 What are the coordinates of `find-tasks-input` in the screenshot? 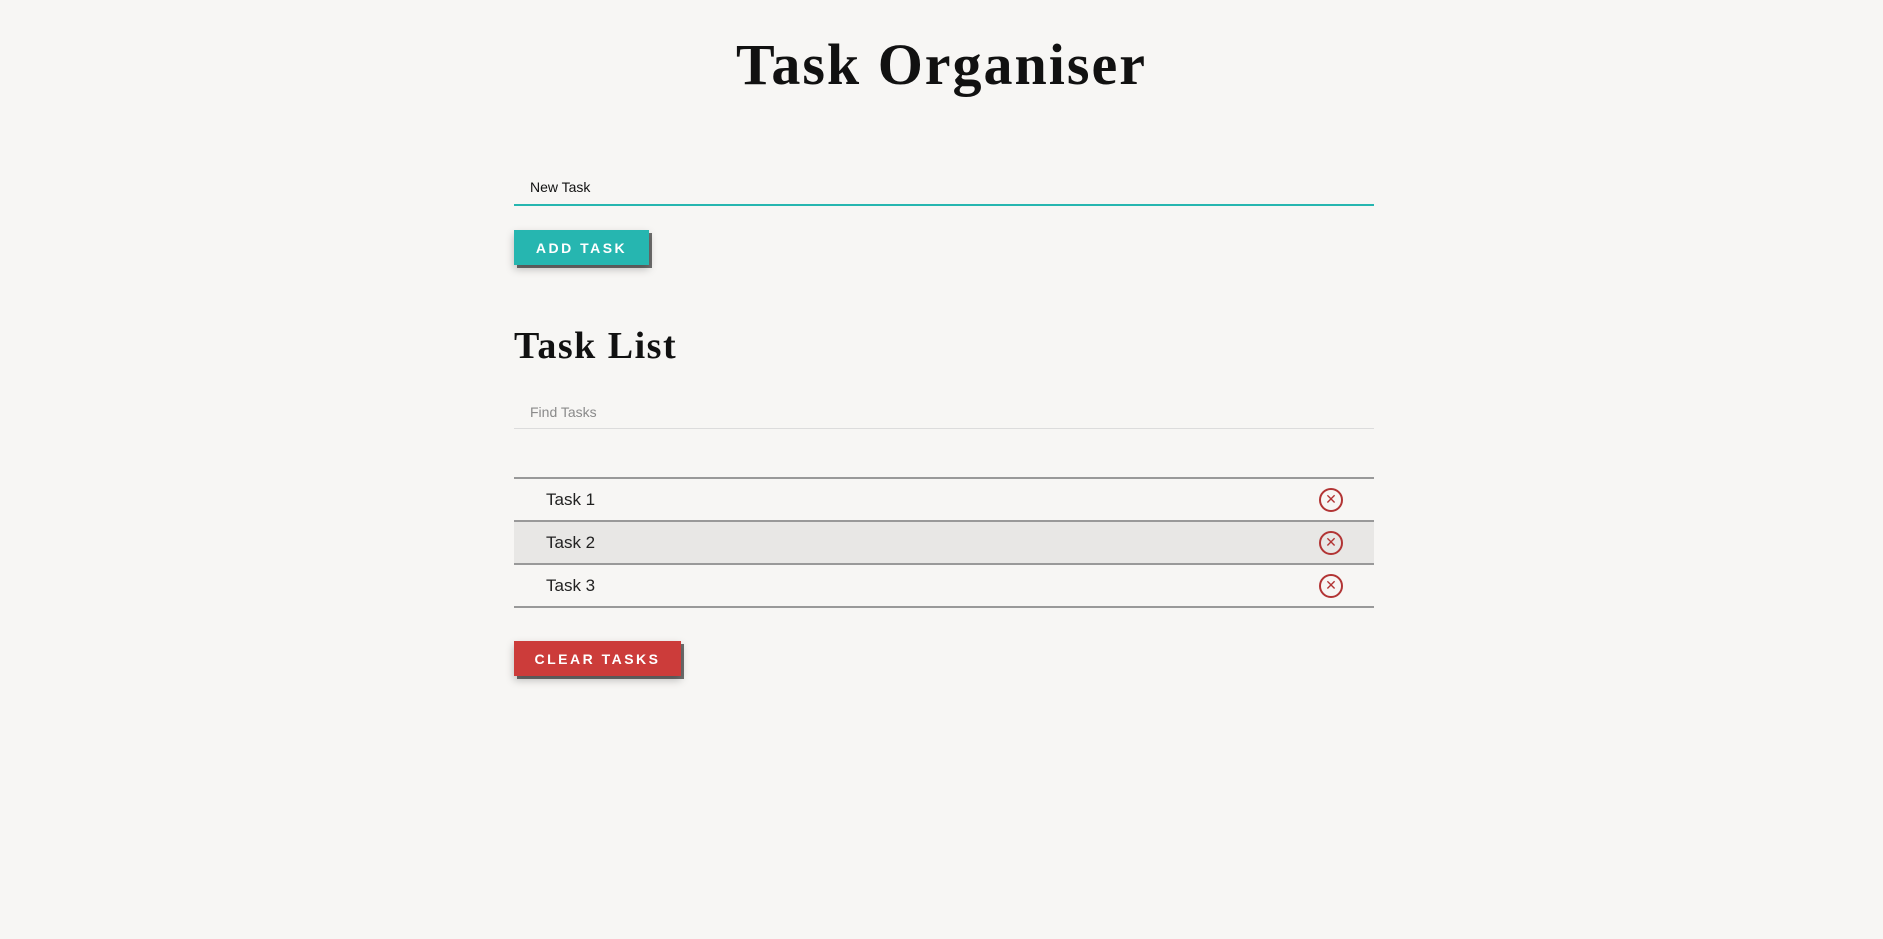 It's located at (944, 412).